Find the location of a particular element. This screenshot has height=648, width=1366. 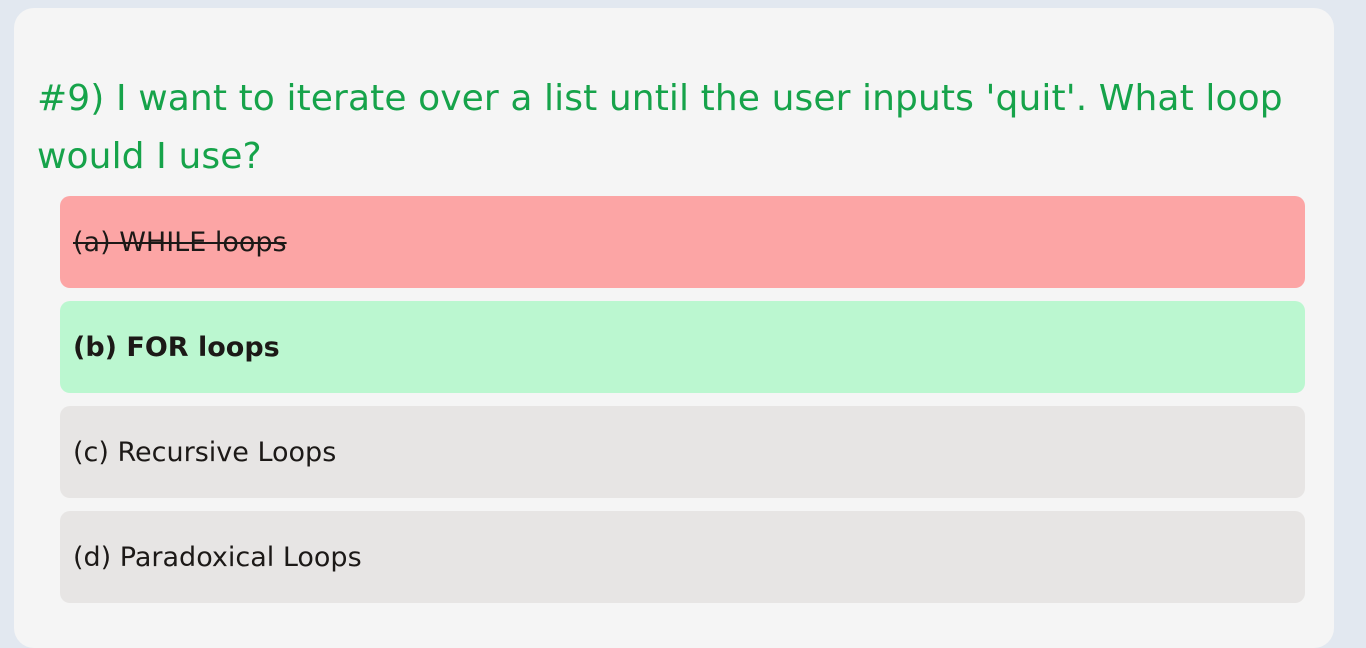

answer-option-label: (c) Recursive Loops is located at coordinates (205, 452).